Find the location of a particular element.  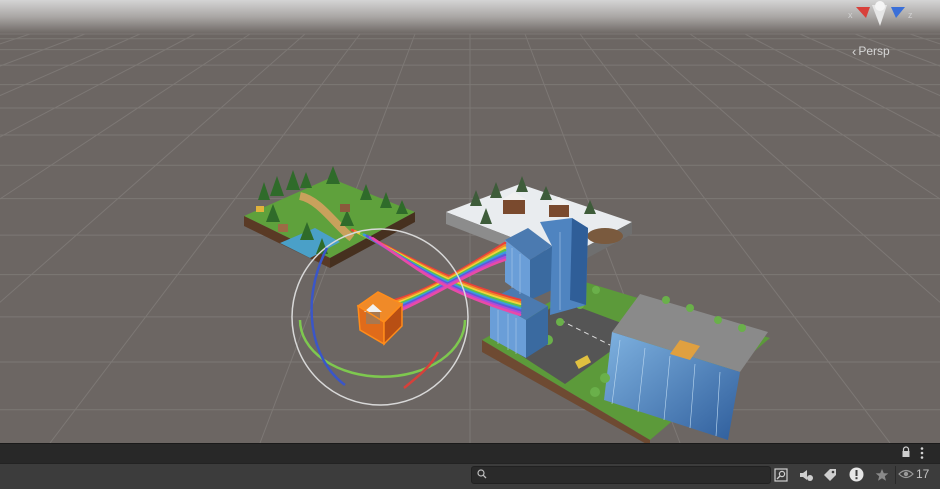

axis-z-label: z is located at coordinates (910, 15).